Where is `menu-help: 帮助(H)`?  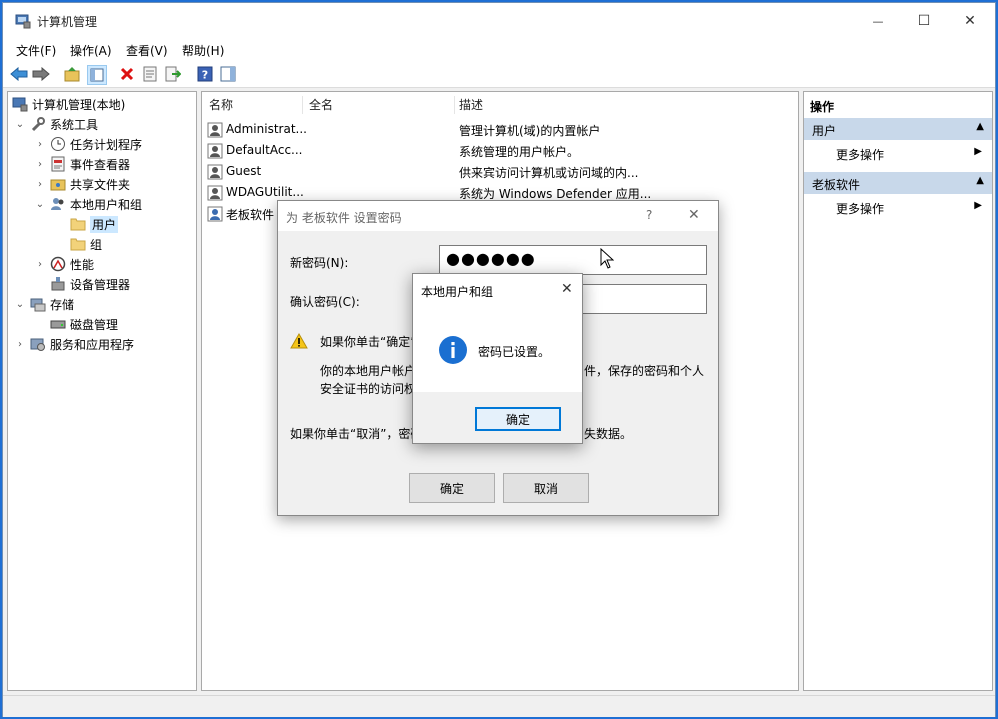
menu-help: 帮助(H) is located at coordinates (203, 50).